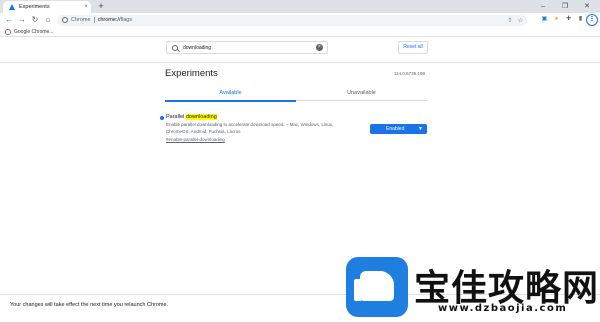 The width and height of the screenshot is (600, 322). What do you see at coordinates (8, 31) in the screenshot?
I see `google-icon` at bounding box center [8, 31].